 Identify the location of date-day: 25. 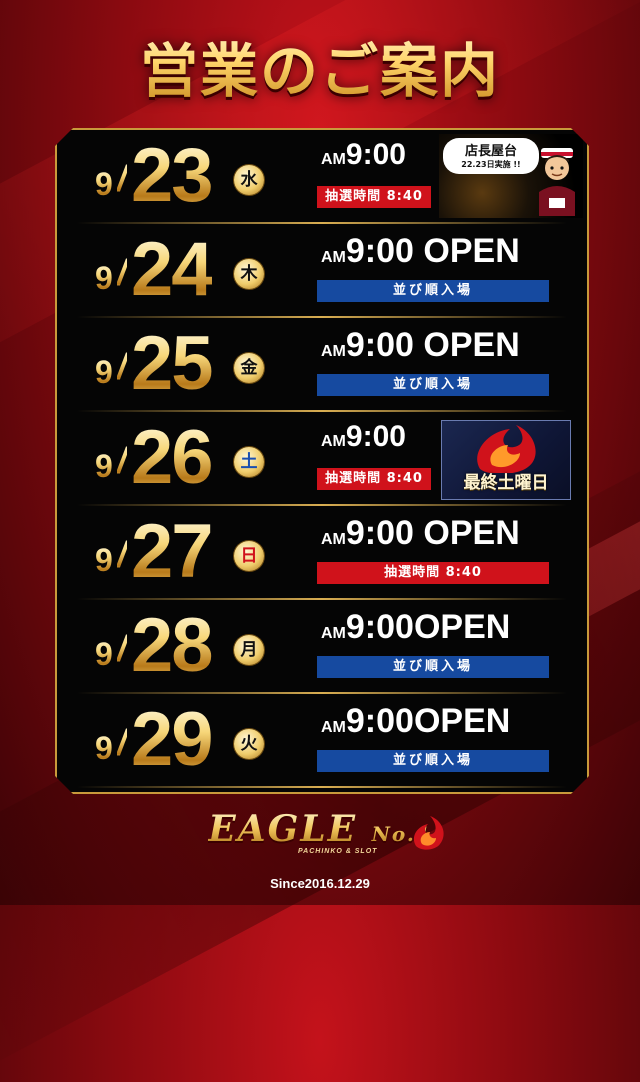
(171, 363).